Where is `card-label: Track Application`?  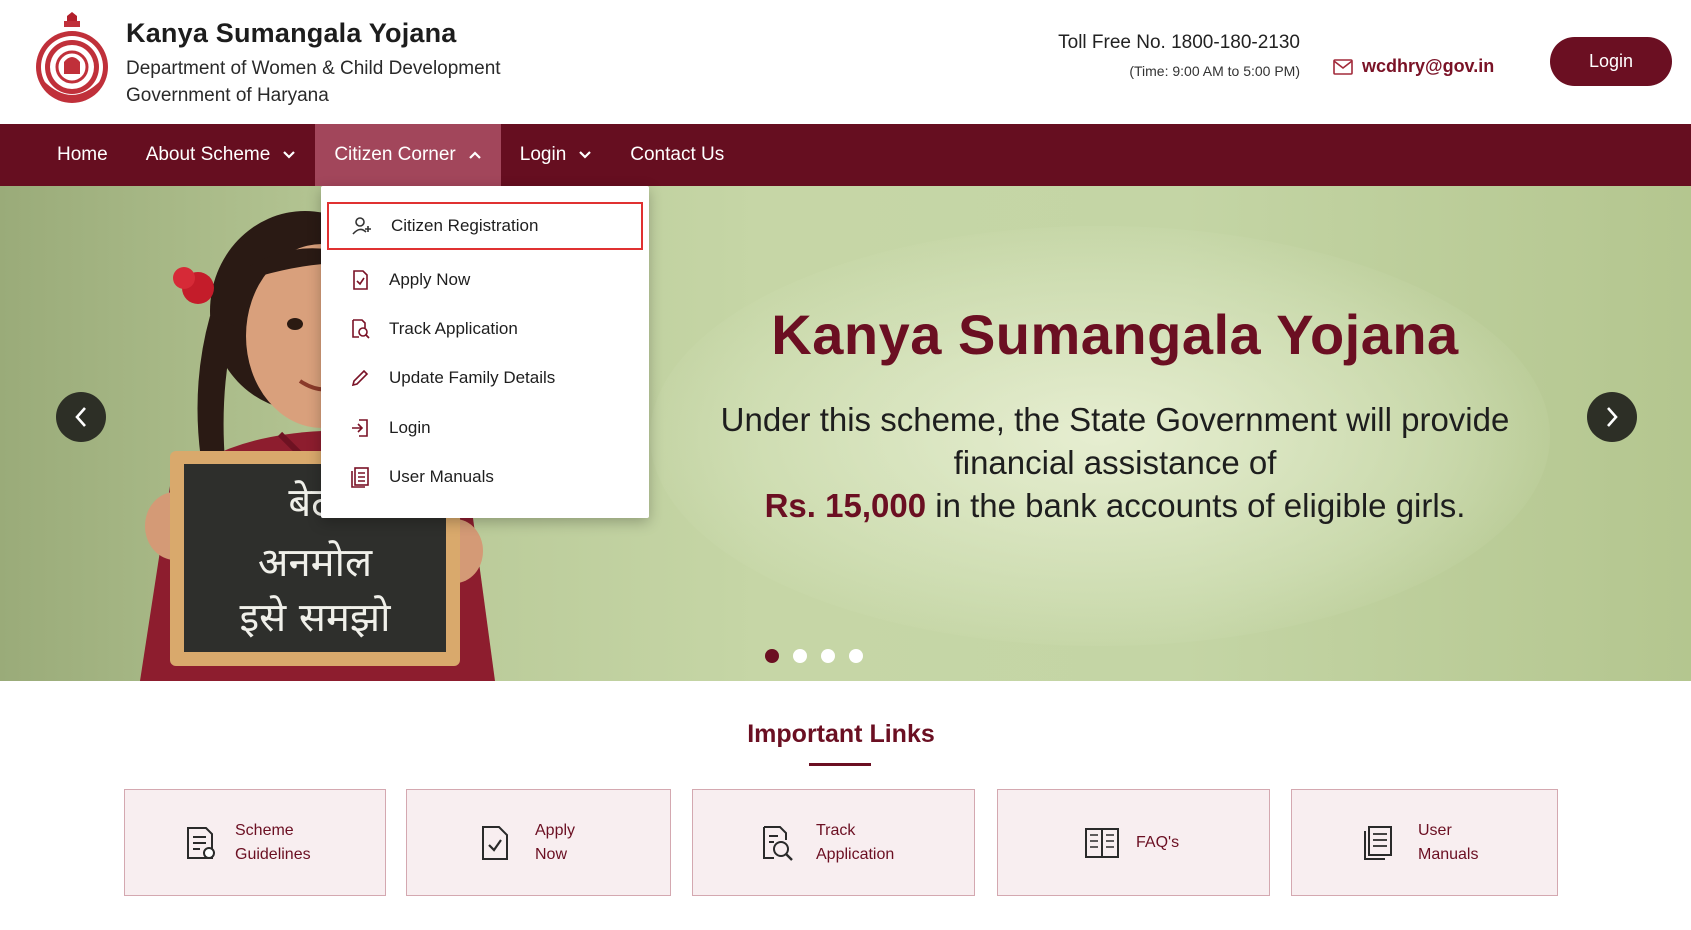
card-label: Track Application is located at coordinates (855, 843).